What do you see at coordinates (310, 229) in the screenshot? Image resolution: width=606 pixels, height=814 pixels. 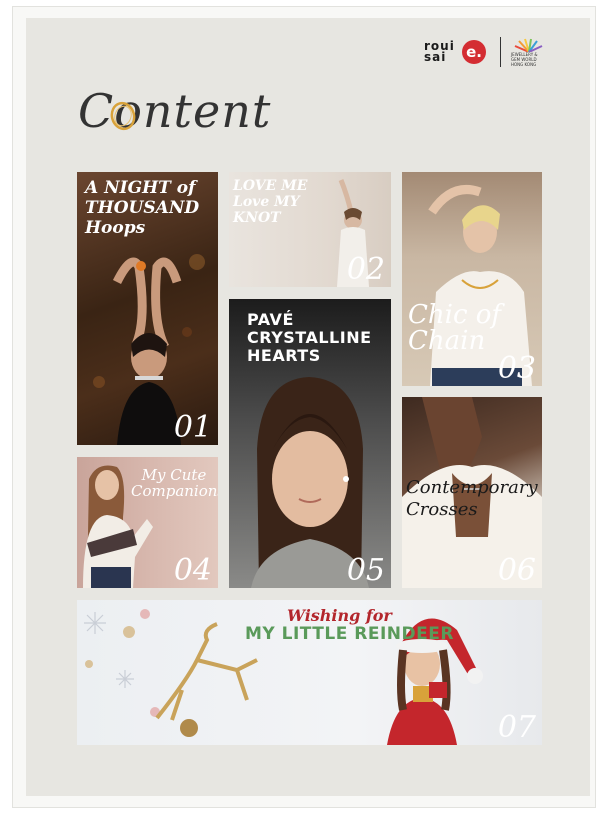 I see `tile-02: LOVE ME Love MY KNOT 02` at bounding box center [310, 229].